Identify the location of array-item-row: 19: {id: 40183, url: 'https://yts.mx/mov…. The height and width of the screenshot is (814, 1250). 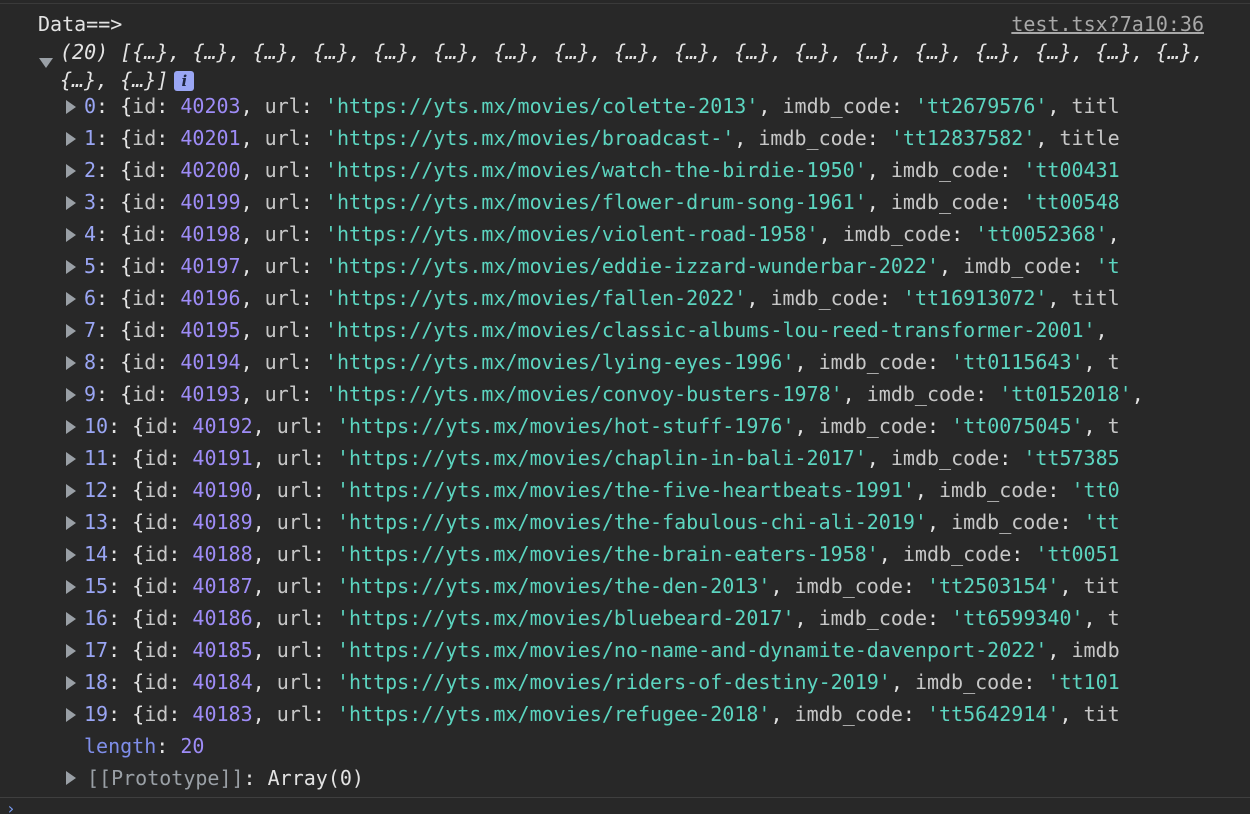
(609, 714).